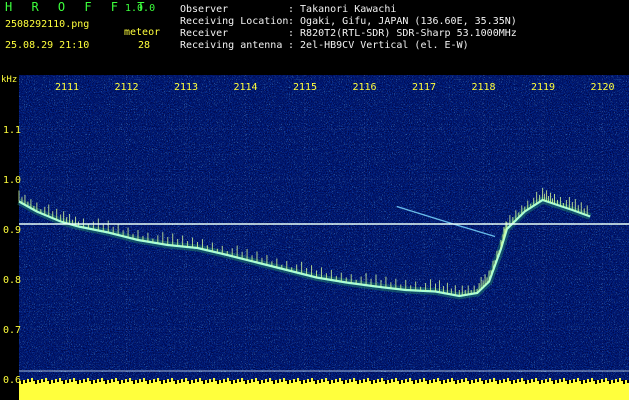 The width and height of the screenshot is (629, 400). What do you see at coordinates (245, 87) in the screenshot?
I see `x-tick-label: 2114` at bounding box center [245, 87].